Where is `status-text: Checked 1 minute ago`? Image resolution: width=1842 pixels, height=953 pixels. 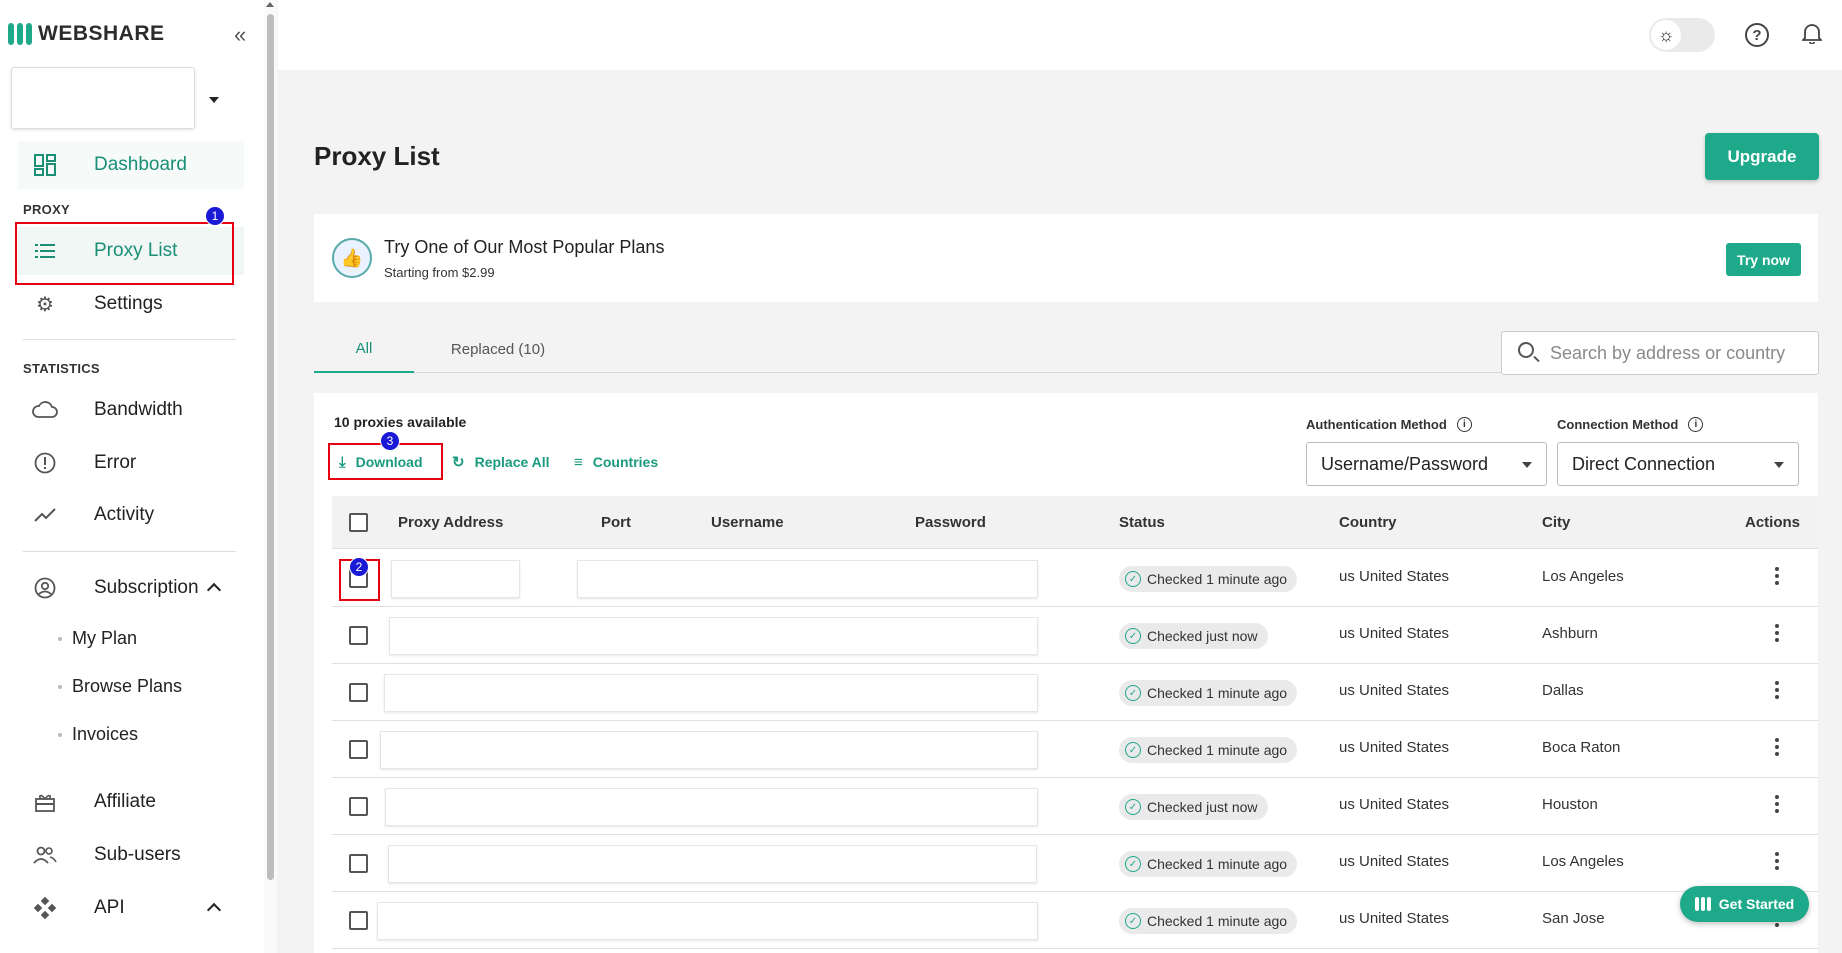 status-text: Checked 1 minute ago is located at coordinates (1217, 750).